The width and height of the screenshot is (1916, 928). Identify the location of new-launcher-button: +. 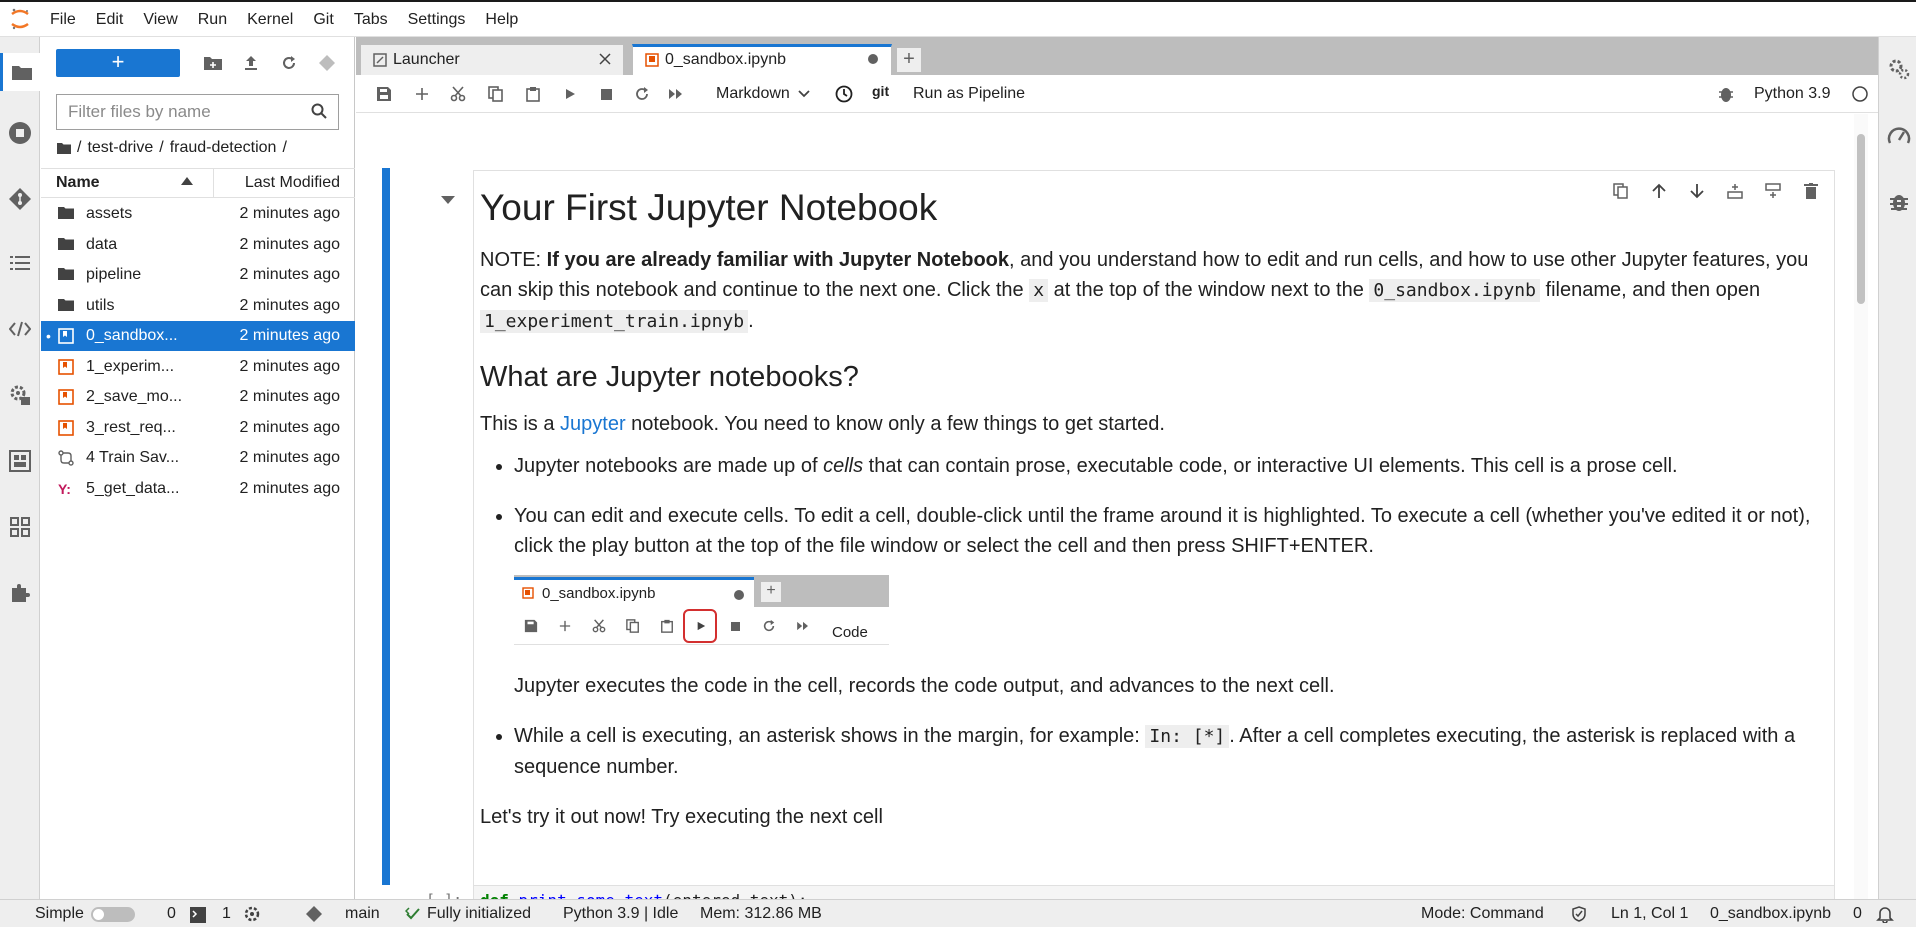
(118, 63).